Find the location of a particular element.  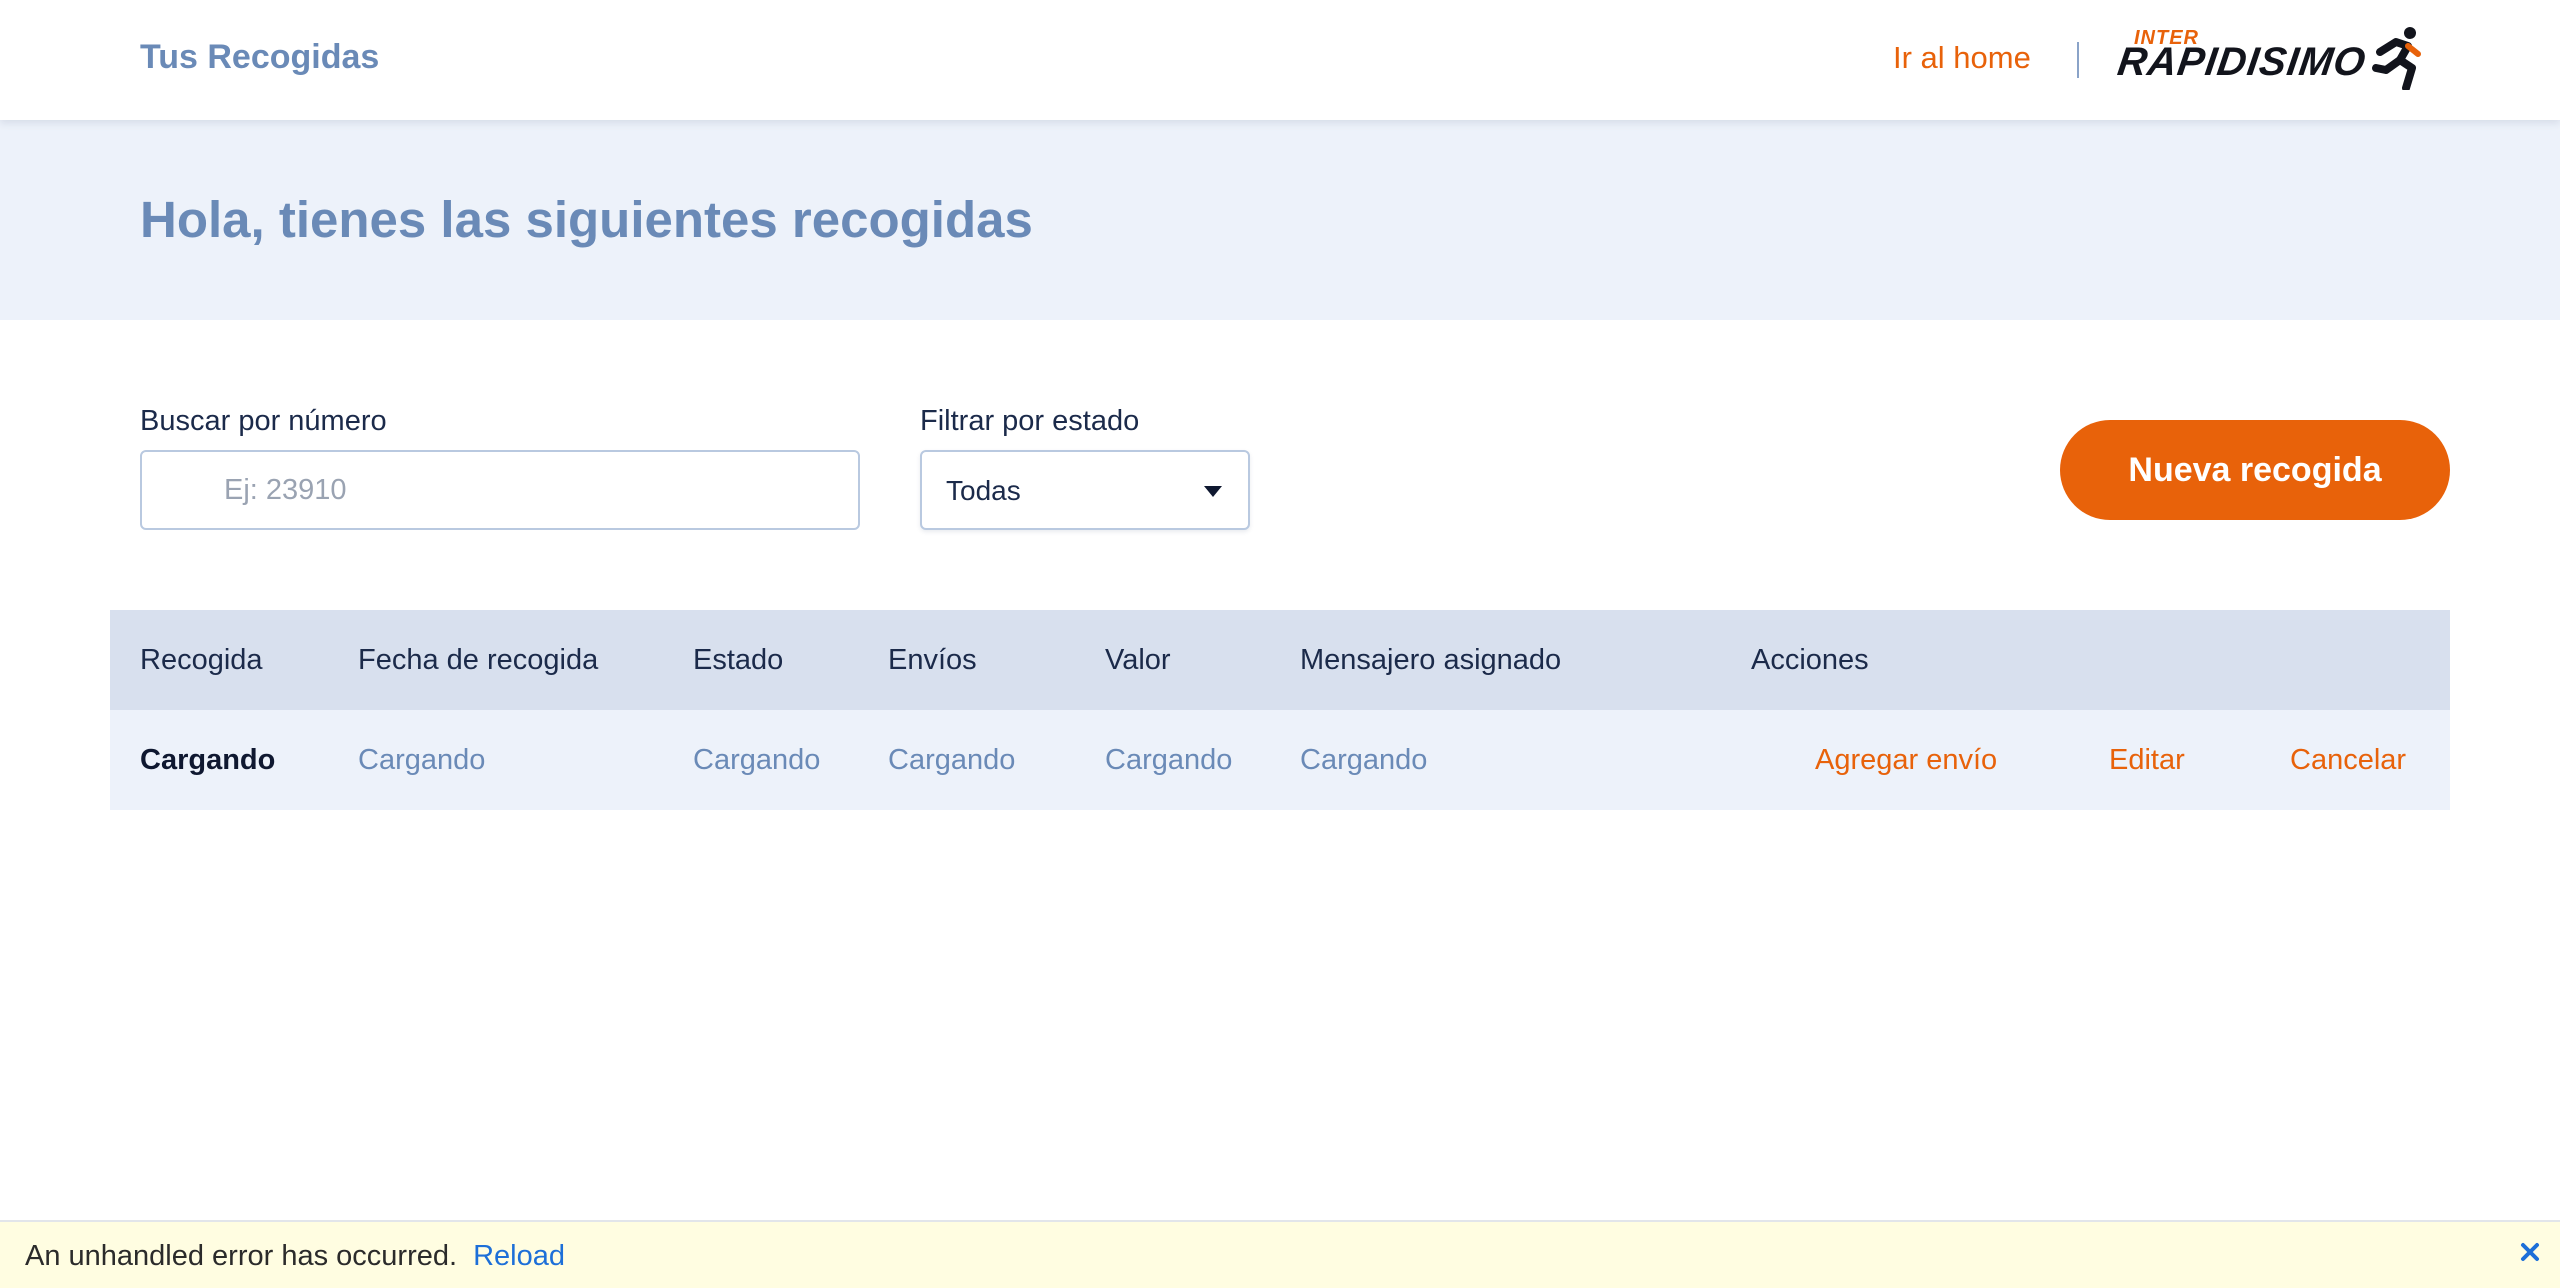

cell-mensajero: Cargando is located at coordinates (1364, 760).